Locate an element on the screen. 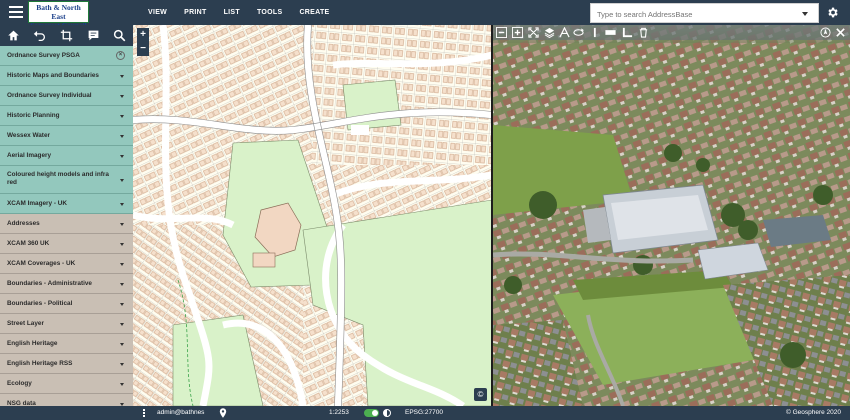 This screenshot has height=420, width=850. layer-item: Historic Maps and Boundaries is located at coordinates (66, 76).